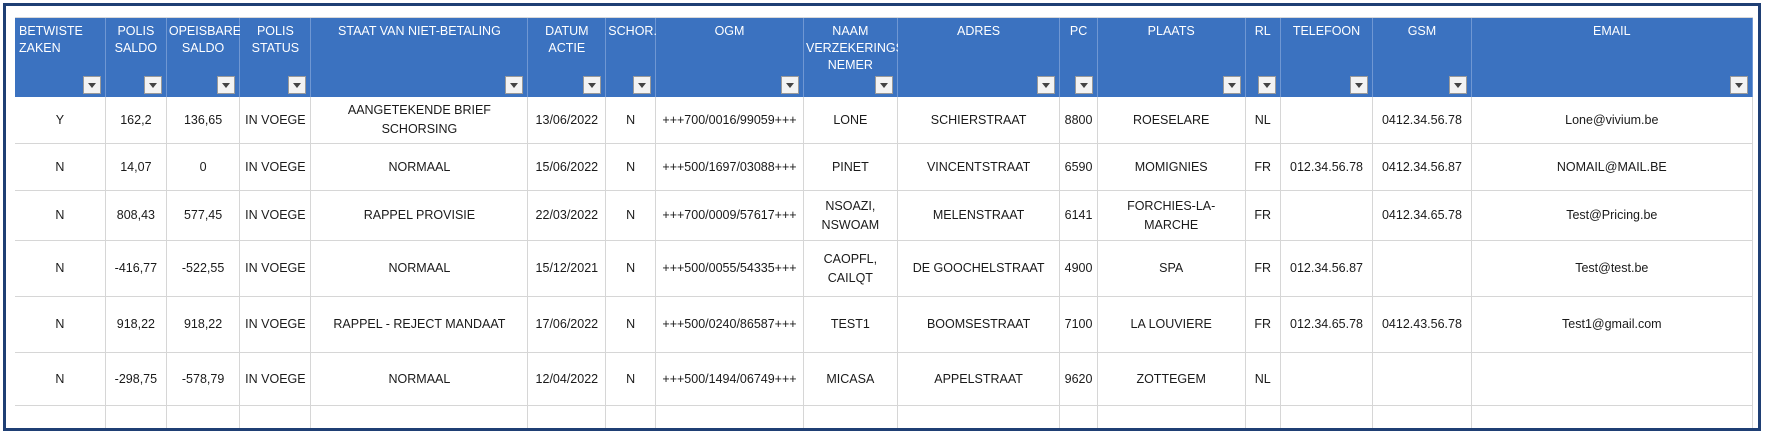 This screenshot has width=1766, height=436. I want to click on cell-email: NOMAIL@MAIL.BE, so click(1612, 167).